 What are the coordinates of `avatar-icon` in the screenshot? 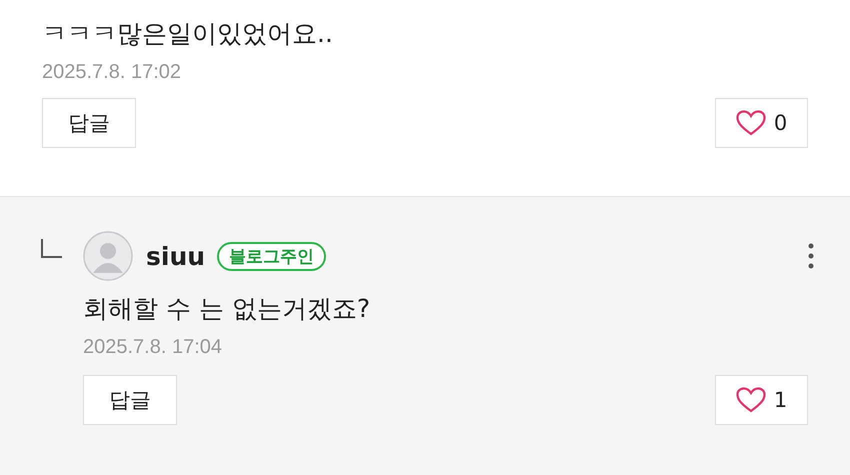 It's located at (108, 256).